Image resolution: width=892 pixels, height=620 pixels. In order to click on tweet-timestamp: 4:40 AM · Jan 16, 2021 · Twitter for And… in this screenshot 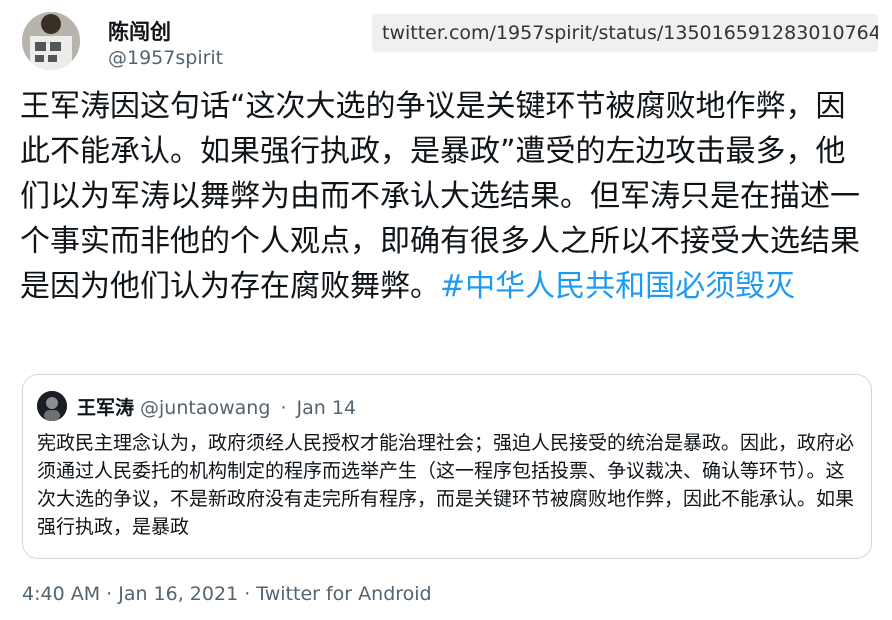, I will do `click(227, 594)`.